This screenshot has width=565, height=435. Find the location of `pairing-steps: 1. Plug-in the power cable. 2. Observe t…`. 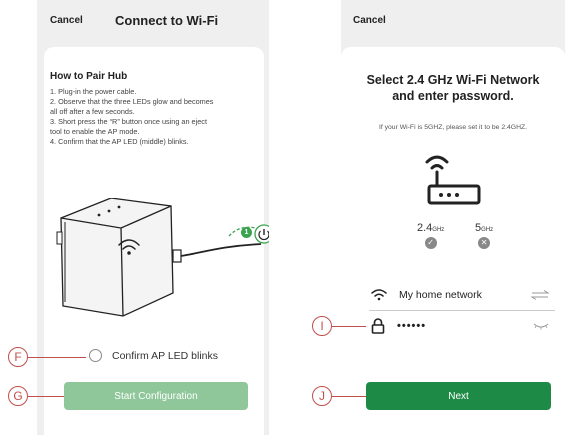

pairing-steps: 1. Plug-in the power cable. 2. Observe t… is located at coordinates (156, 117).